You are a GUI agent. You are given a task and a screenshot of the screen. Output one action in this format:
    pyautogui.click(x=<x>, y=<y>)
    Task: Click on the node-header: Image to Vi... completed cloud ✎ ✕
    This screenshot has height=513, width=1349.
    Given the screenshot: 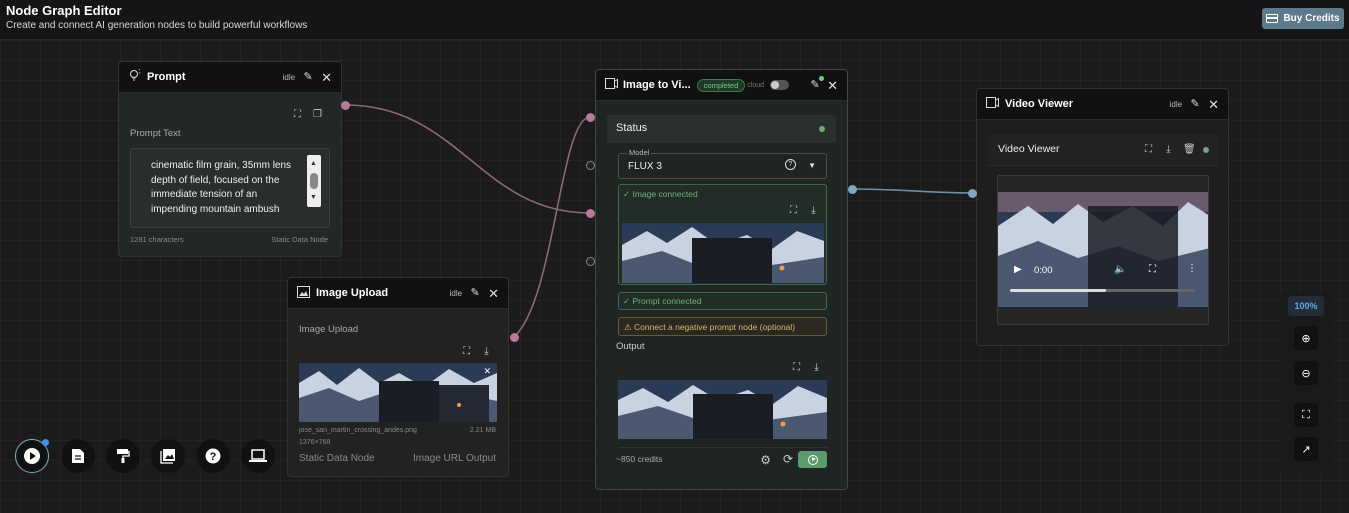 What is the action you would take?
    pyautogui.click(x=721, y=85)
    